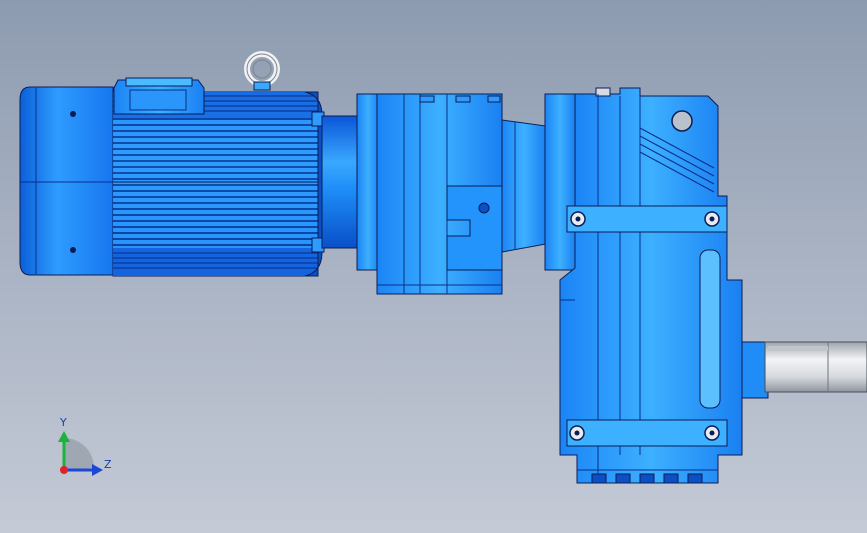 The width and height of the screenshot is (867, 533). I want to click on input-flange, so click(368, 182).